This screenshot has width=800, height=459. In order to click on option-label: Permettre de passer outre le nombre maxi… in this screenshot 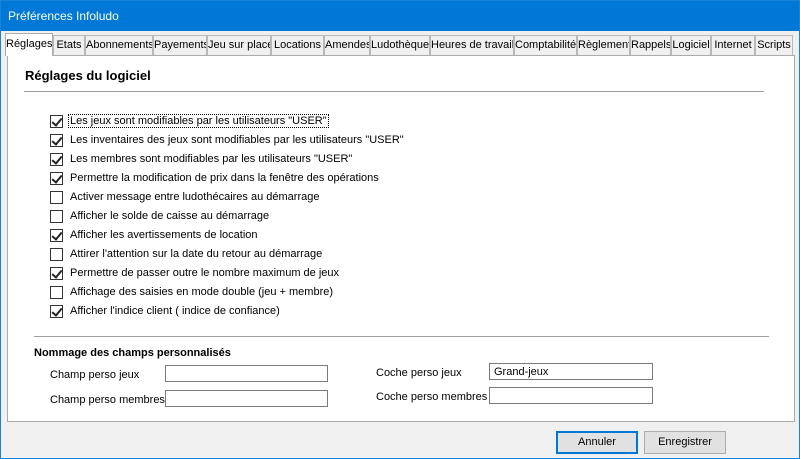, I will do `click(205, 273)`.